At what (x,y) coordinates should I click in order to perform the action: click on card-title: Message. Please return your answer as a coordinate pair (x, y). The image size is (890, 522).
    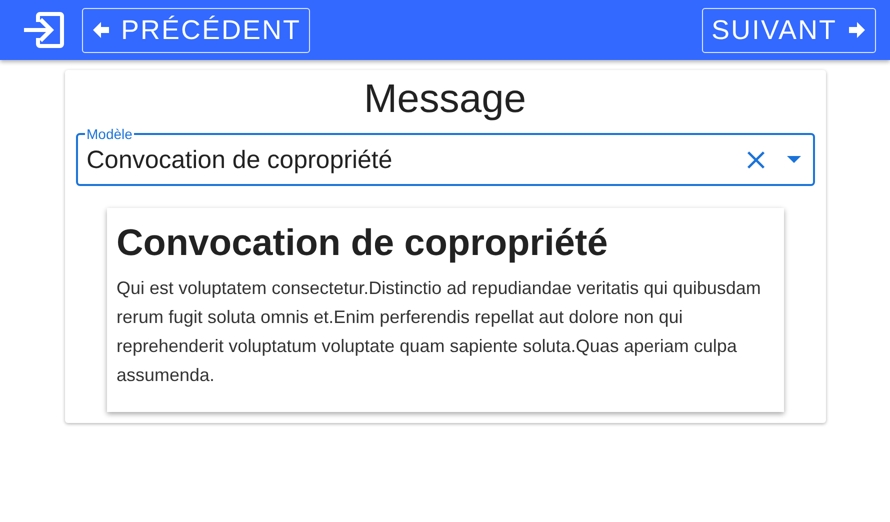
    Looking at the image, I should click on (445, 99).